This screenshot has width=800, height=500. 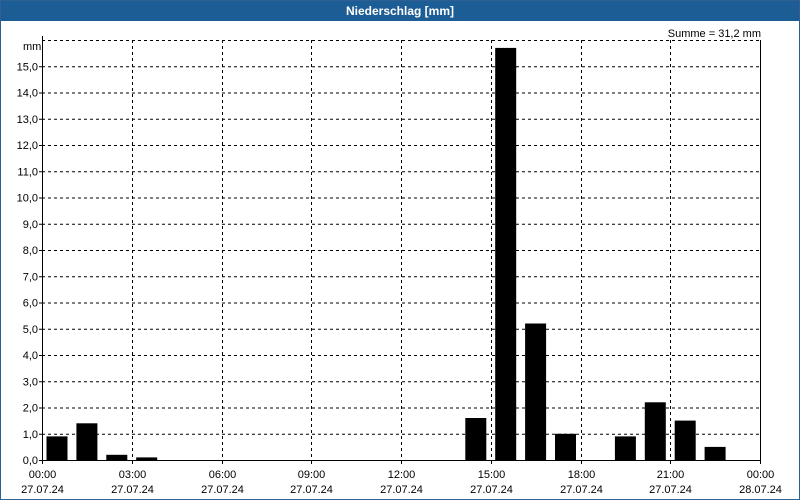 What do you see at coordinates (223, 475) in the screenshot?
I see `x-tick-time: 06:00` at bounding box center [223, 475].